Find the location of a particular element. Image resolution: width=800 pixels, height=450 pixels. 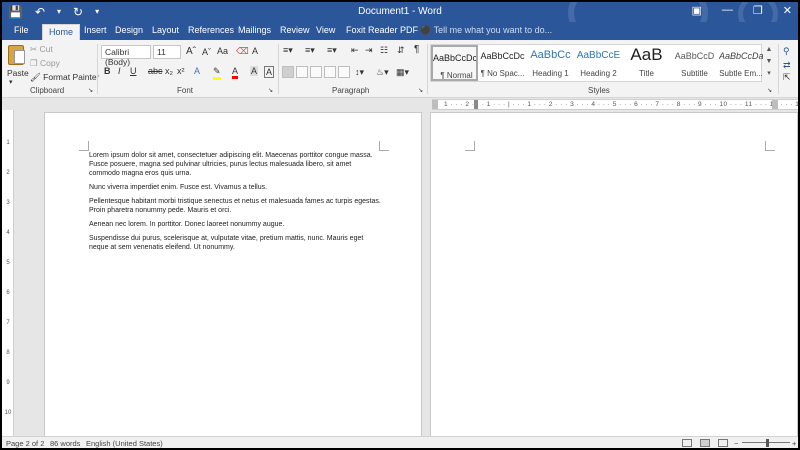

ribbon-display-icon: ▣ is located at coordinates (697, 10).